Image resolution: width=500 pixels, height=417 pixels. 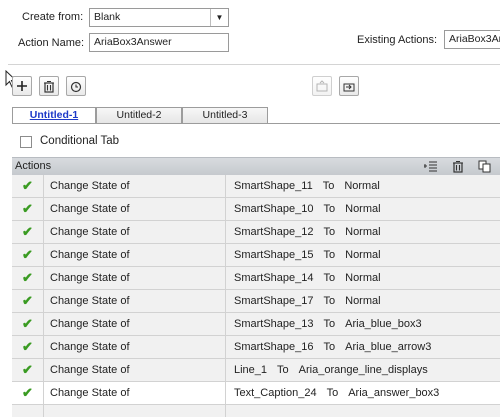 I want to click on state-name: Aria_answer_box3, so click(x=394, y=393).